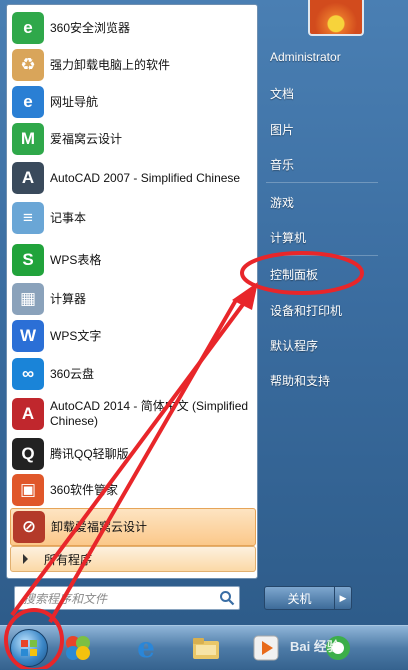  What do you see at coordinates (245, 296) in the screenshot?
I see `annotation-arrowhead` at bounding box center [245, 296].